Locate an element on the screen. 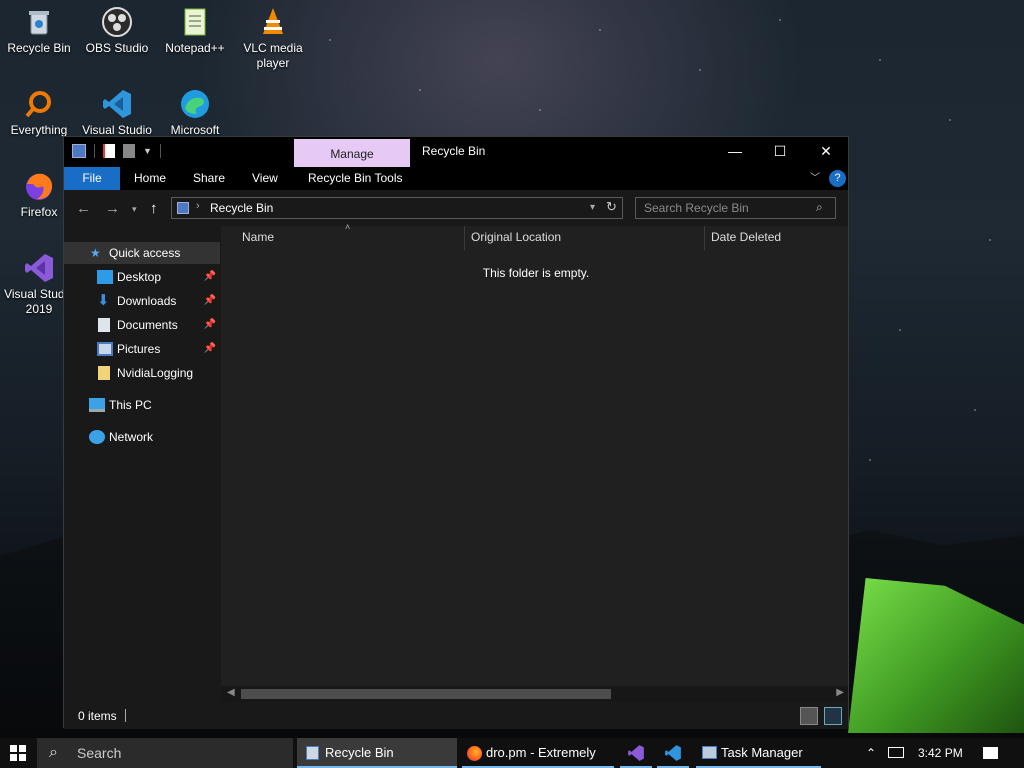 This screenshot has height=768, width=1024. maximize-button: ☐ is located at coordinates (780, 152).